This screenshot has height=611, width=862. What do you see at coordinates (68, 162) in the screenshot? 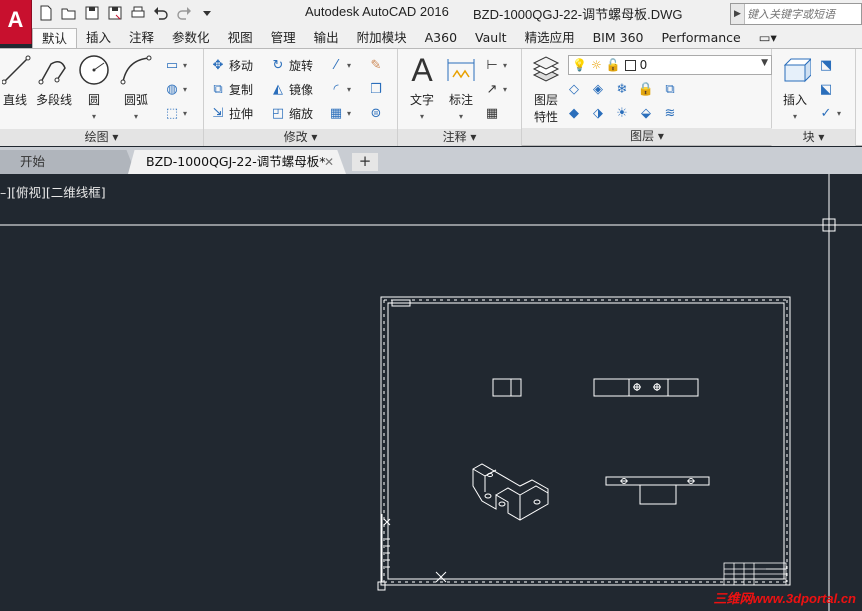
I see `start-tab: 开始` at bounding box center [68, 162].